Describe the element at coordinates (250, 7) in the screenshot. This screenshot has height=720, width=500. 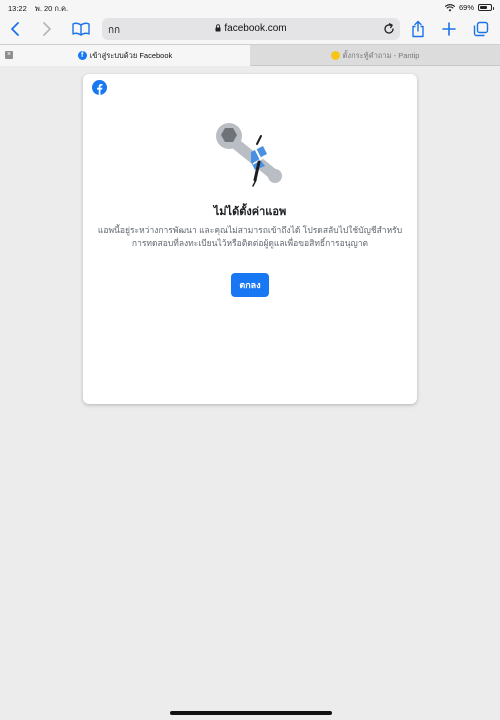
I see `status-bar: 13:22 พ. 20 ก.ค. 69%` at that location.